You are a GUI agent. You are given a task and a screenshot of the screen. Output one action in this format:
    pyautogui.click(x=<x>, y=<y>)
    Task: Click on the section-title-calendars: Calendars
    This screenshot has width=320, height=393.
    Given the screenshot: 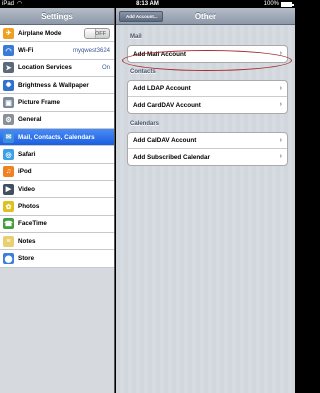 What is the action you would take?
    pyautogui.click(x=145, y=124)
    